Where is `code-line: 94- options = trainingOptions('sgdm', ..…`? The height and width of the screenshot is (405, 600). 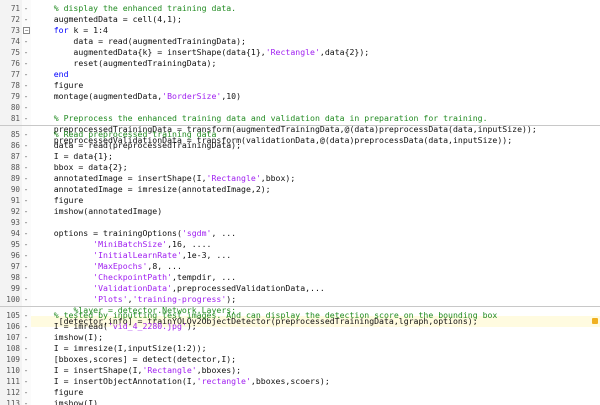 code-line: 94- options = trainingOptions('sgdm', ..… is located at coordinates (300, 233).